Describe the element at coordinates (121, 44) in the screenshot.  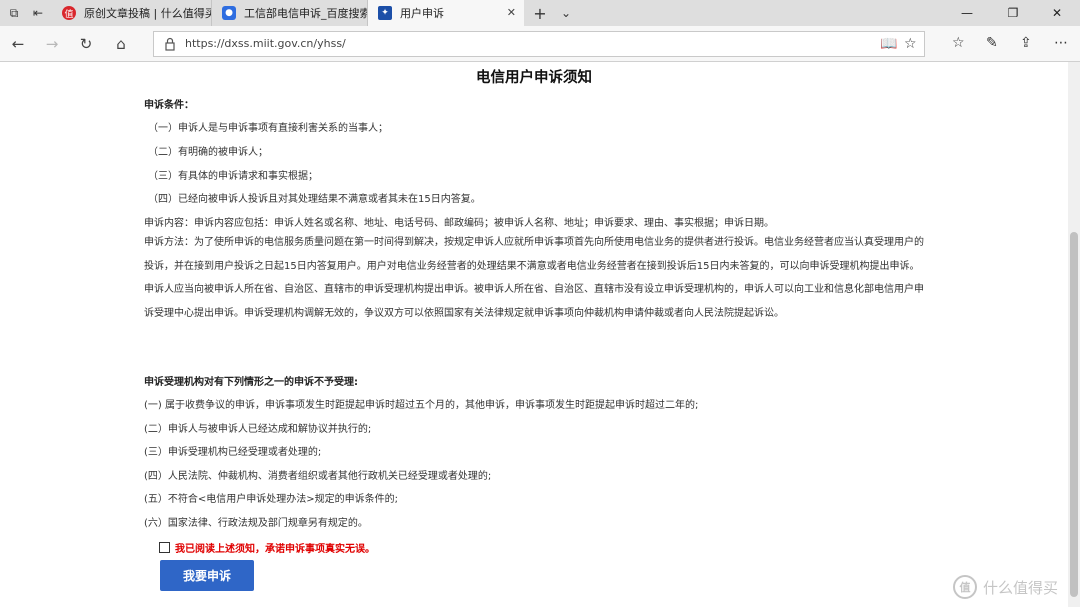
I see `home-icon: ⌂` at that location.